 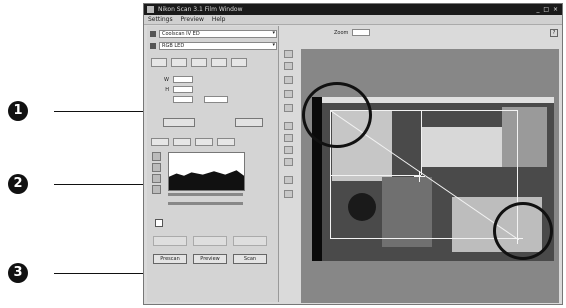 I want to click on title-bar: Nikon Scan 3.1 Film Window _ □ ×, so click(x=353, y=9).